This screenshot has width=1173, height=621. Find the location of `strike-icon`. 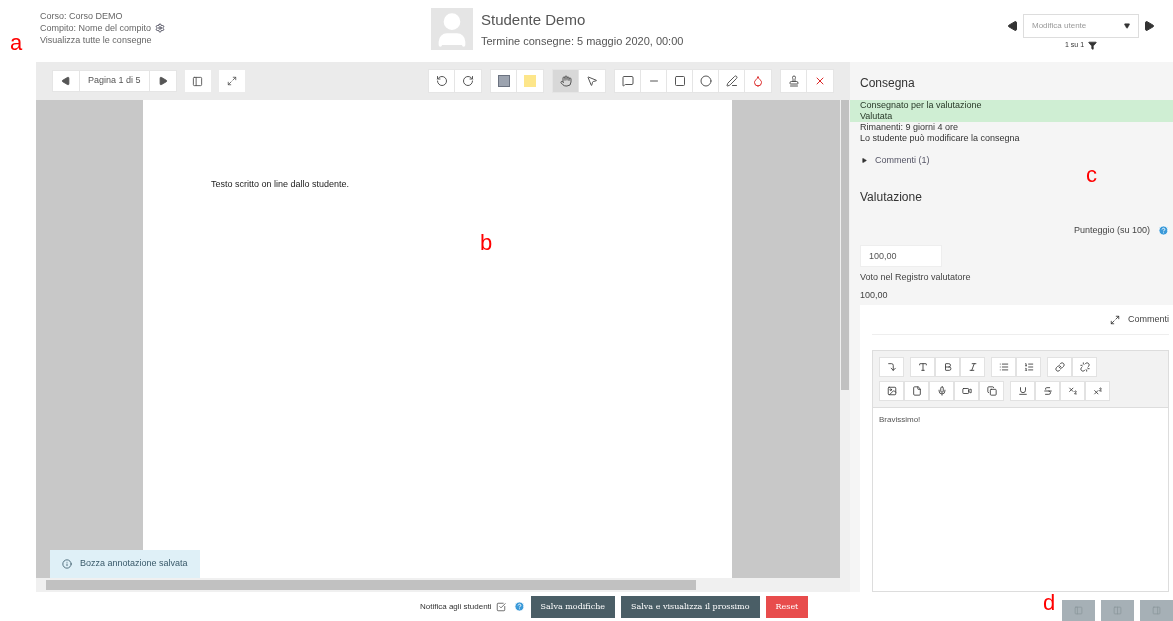

strike-icon is located at coordinates (1047, 391).